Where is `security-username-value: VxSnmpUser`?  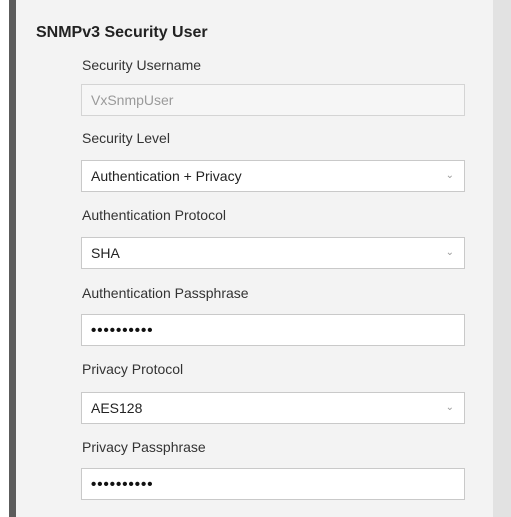
security-username-value: VxSnmpUser is located at coordinates (132, 100).